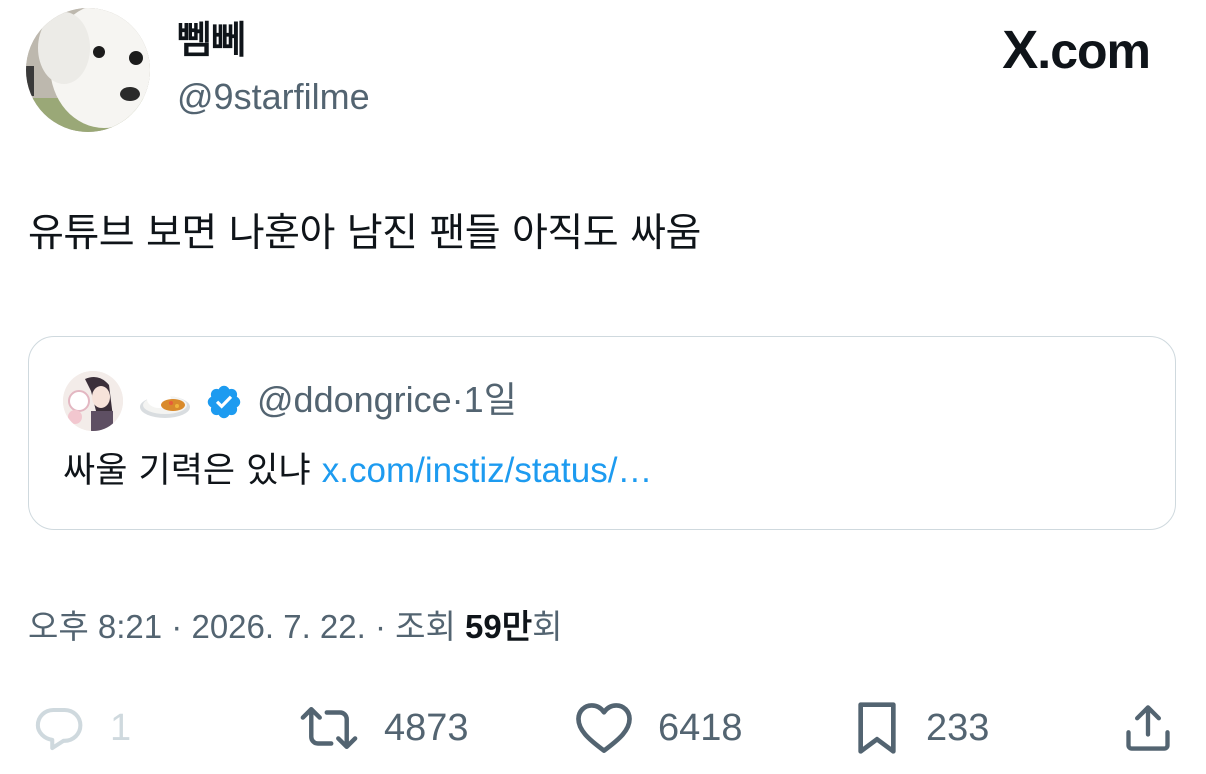 The width and height of the screenshot is (1206, 774). Describe the element at coordinates (700, 728) in the screenshot. I see `like-count: 6418` at that location.